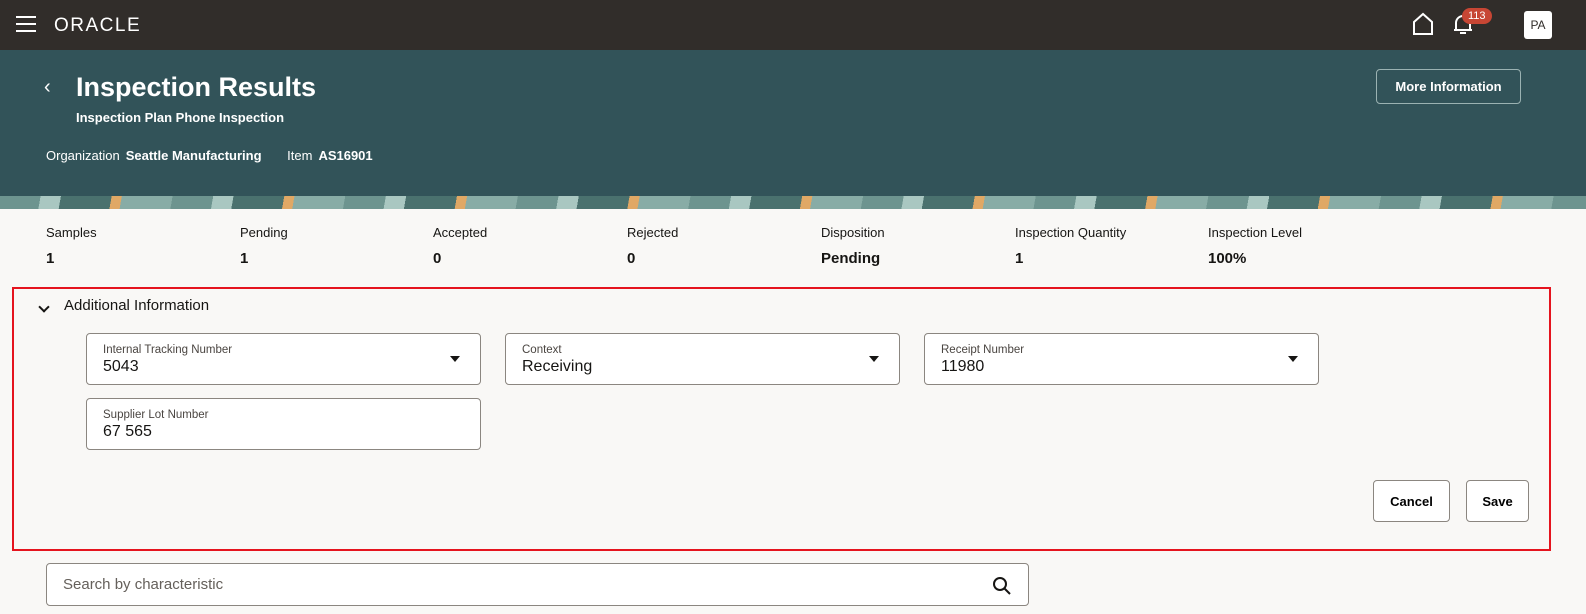  I want to click on user-avatar: PA, so click(1538, 25).